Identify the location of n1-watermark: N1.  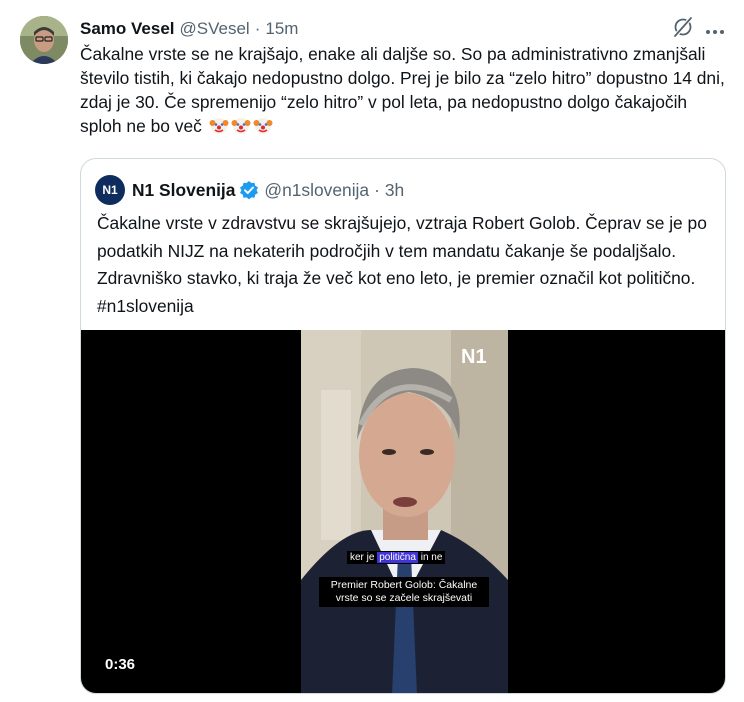
(474, 357).